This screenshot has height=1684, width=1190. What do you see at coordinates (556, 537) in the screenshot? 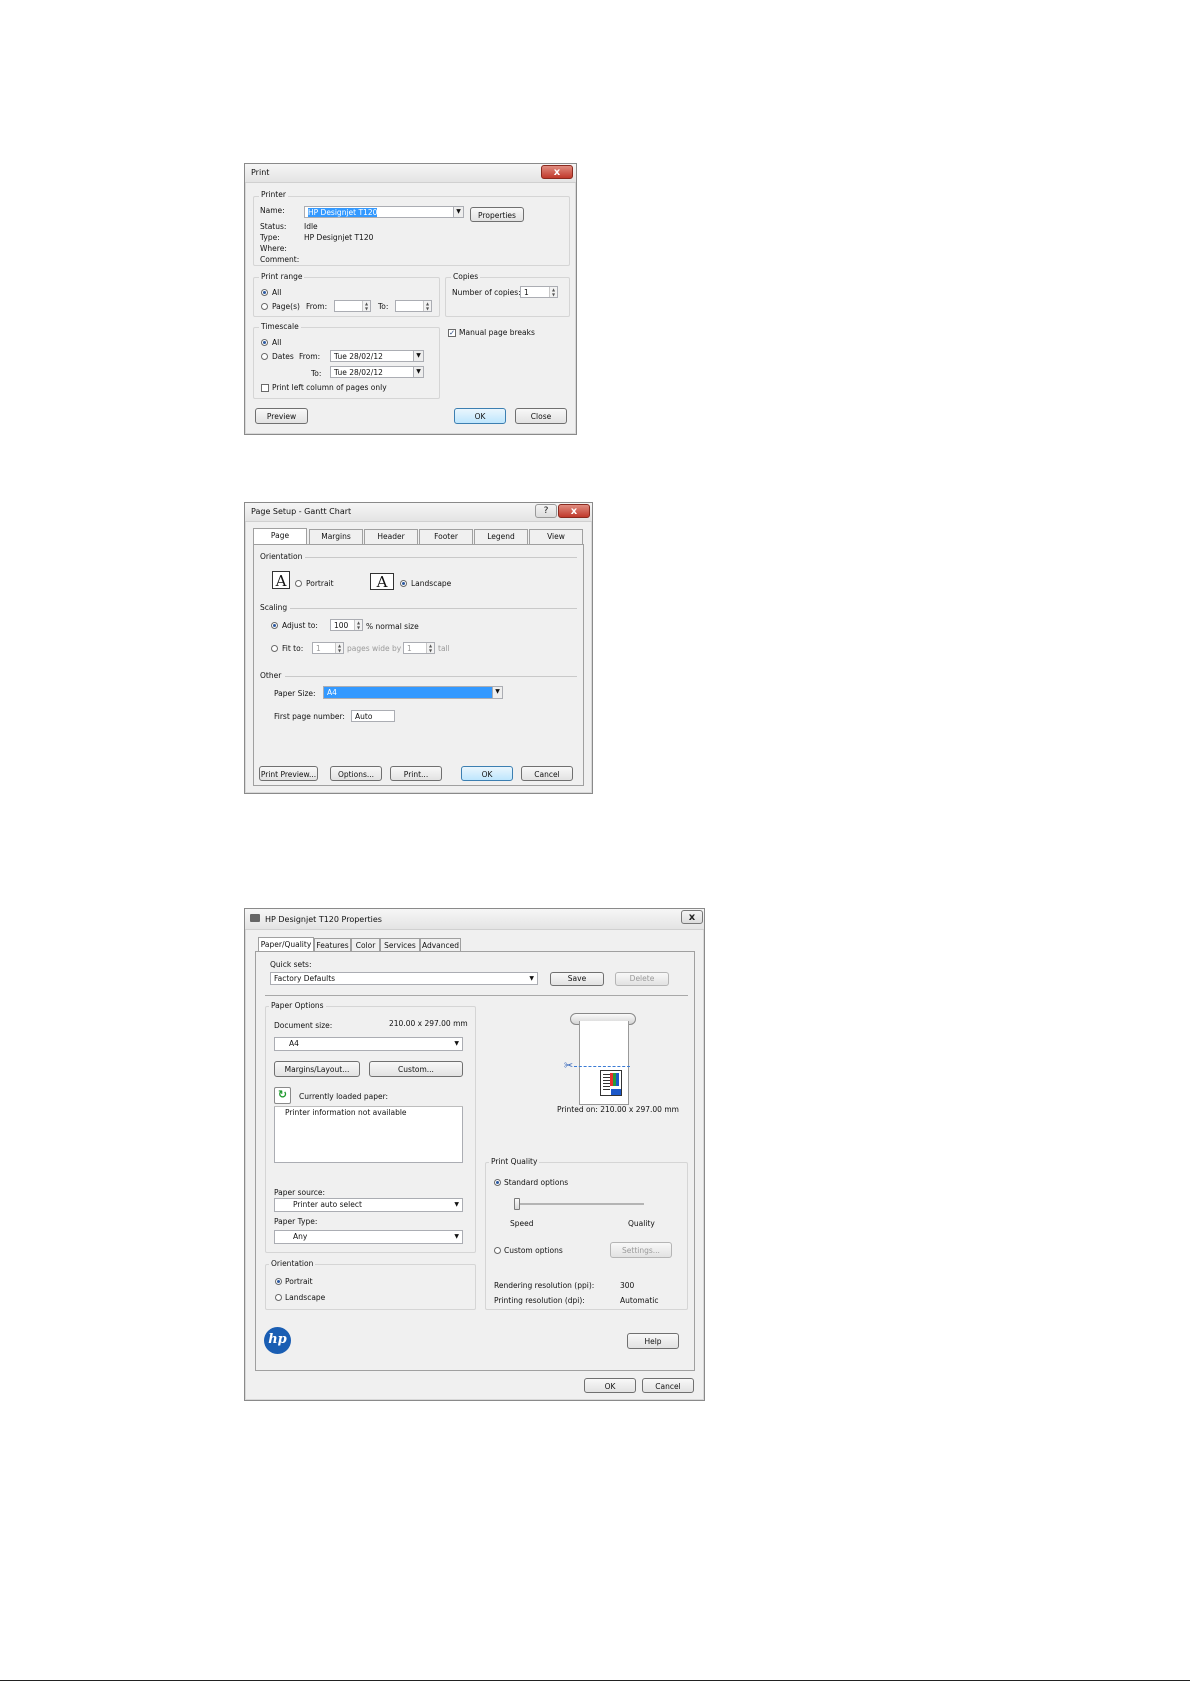
I see `tab-view: View` at bounding box center [556, 537].